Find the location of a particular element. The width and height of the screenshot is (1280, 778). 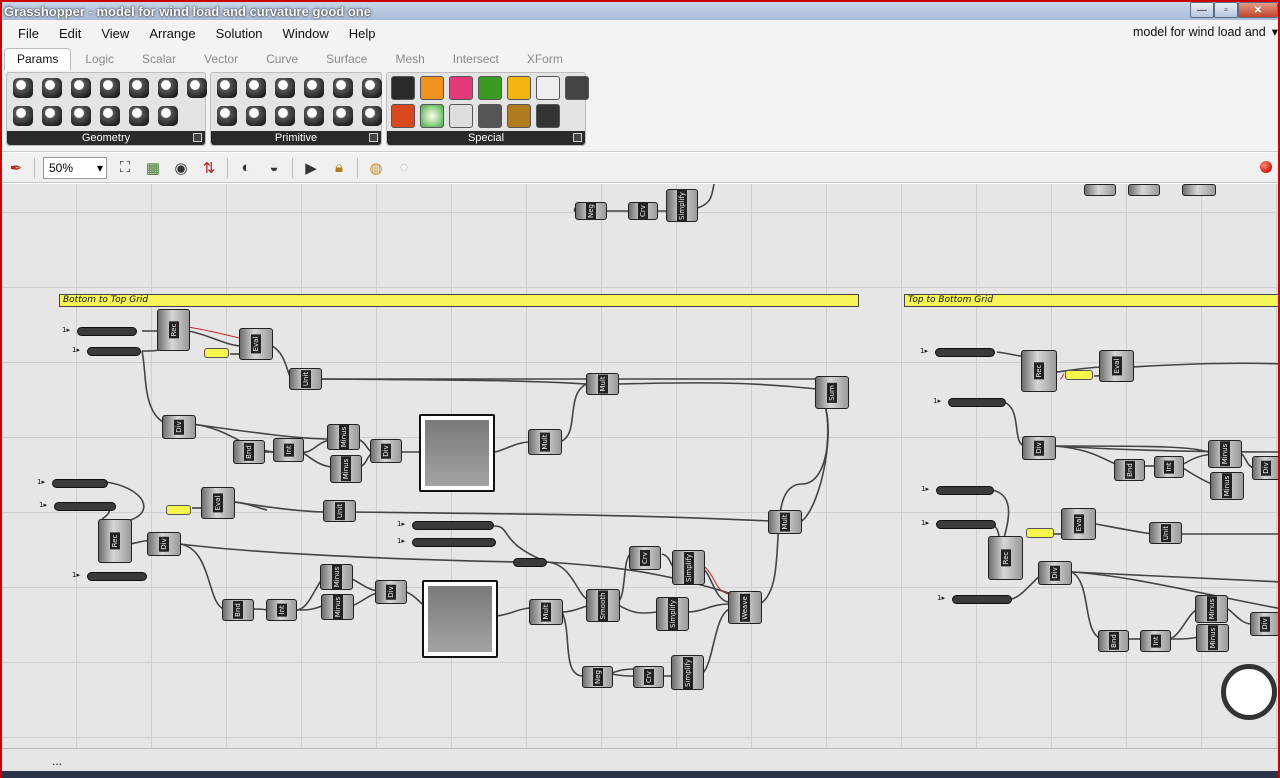

rhino-icon: ✒ is located at coordinates (16, 168).